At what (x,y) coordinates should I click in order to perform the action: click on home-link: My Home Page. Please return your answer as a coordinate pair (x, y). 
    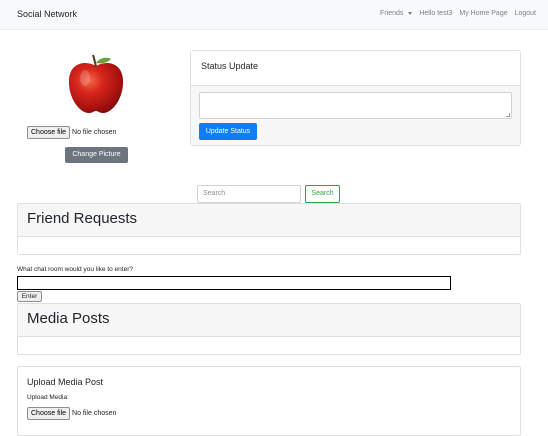
    Looking at the image, I should click on (483, 13).